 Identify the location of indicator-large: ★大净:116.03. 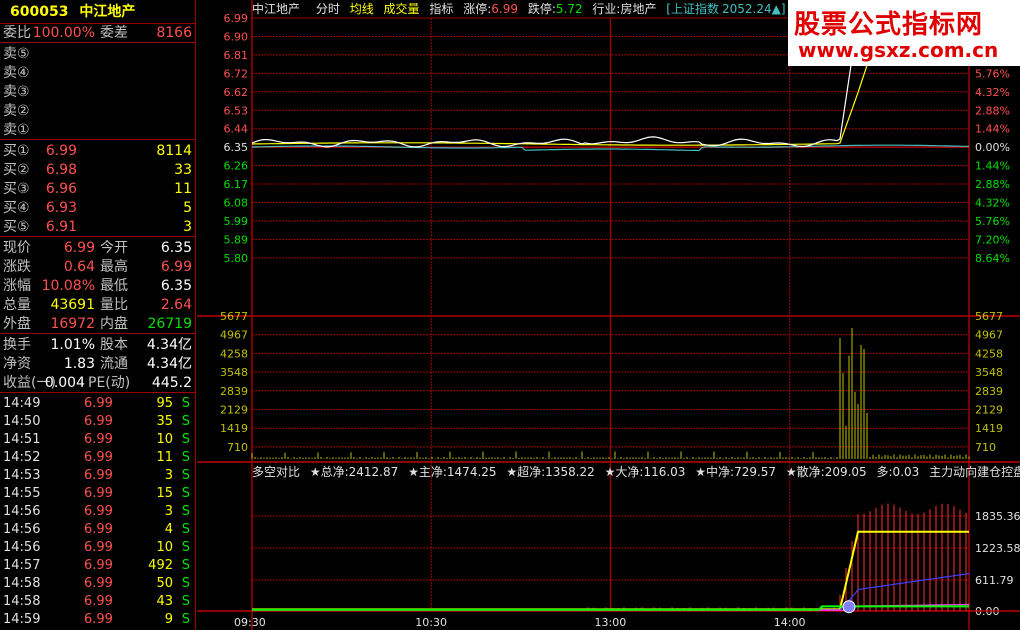
(645, 472).